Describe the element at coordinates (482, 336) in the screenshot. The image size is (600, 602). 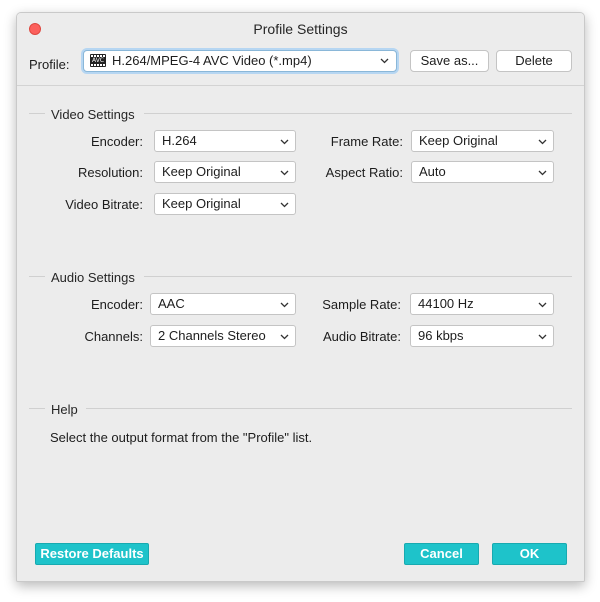
I see `audio-bitrate-select: 96 kbps` at that location.